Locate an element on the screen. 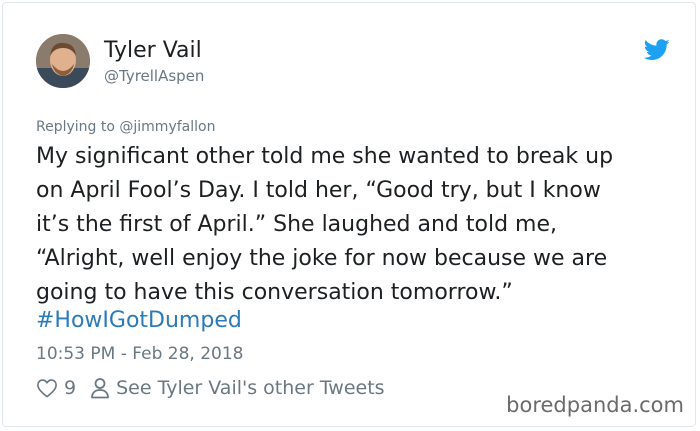  reply-mention-link: @jimmyfallon is located at coordinates (167, 127).